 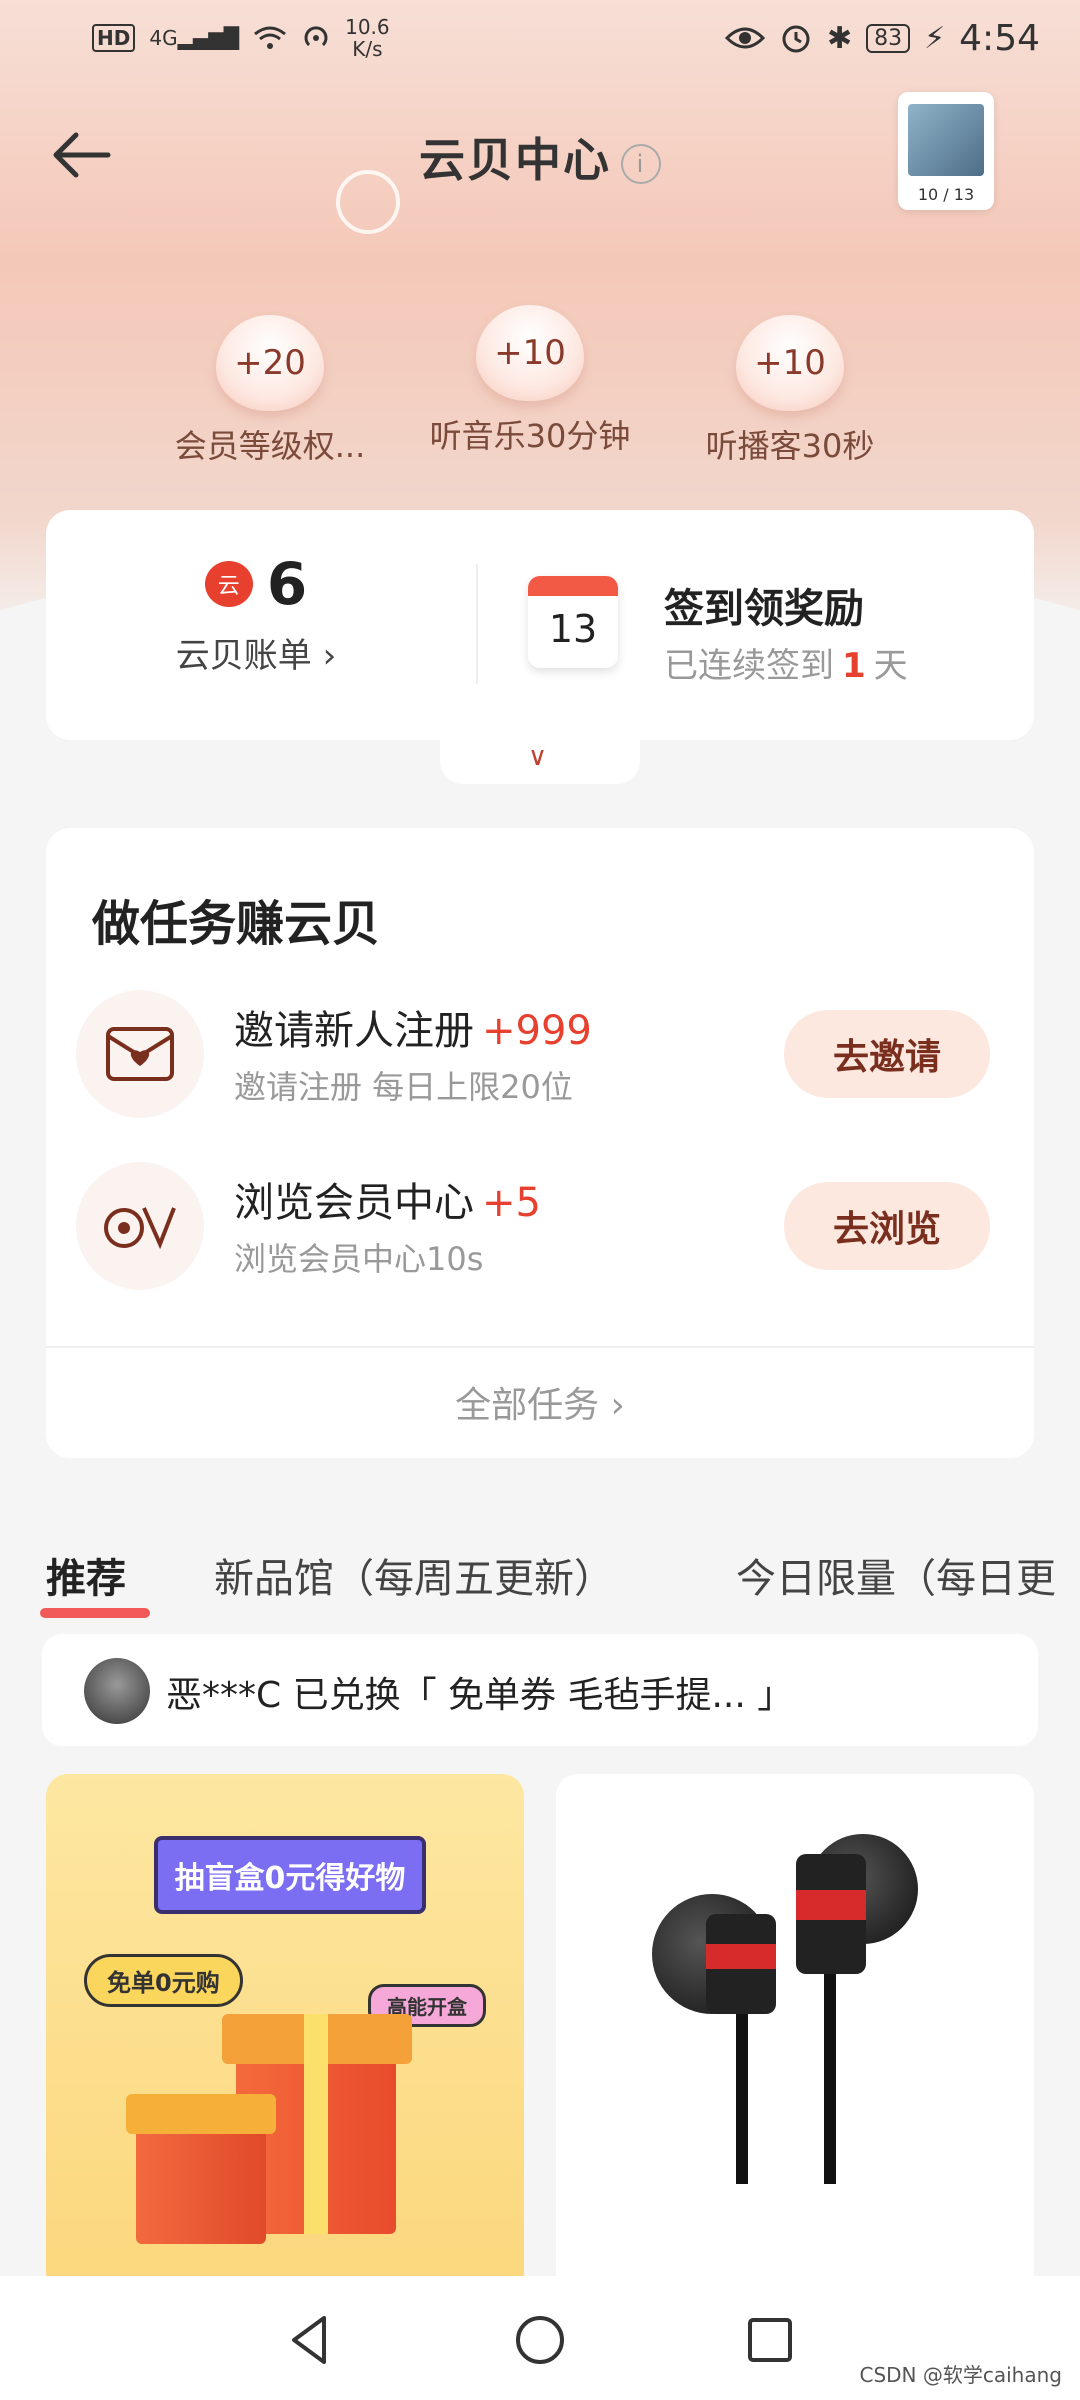 What do you see at coordinates (140, 1054) in the screenshot?
I see `envelope-heart-icon` at bounding box center [140, 1054].